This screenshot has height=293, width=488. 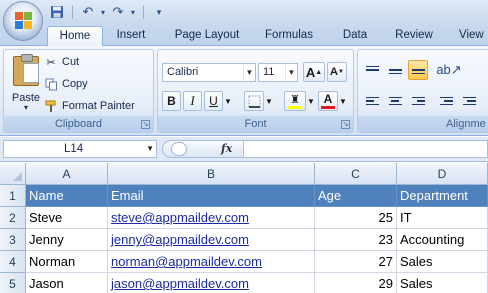 I want to click on align-top-button, so click(x=372, y=70).